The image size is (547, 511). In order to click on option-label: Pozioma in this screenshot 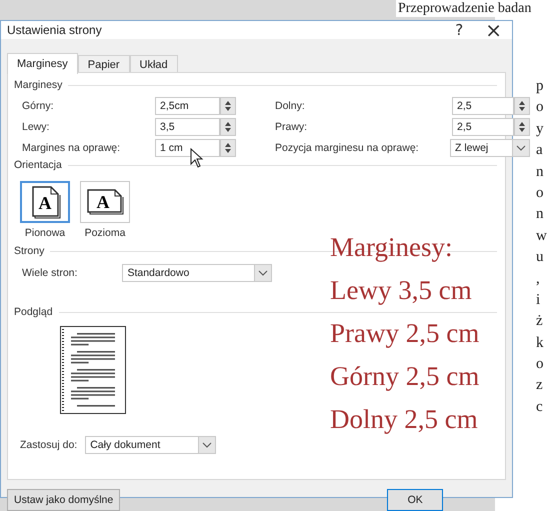, I will do `click(105, 233)`.